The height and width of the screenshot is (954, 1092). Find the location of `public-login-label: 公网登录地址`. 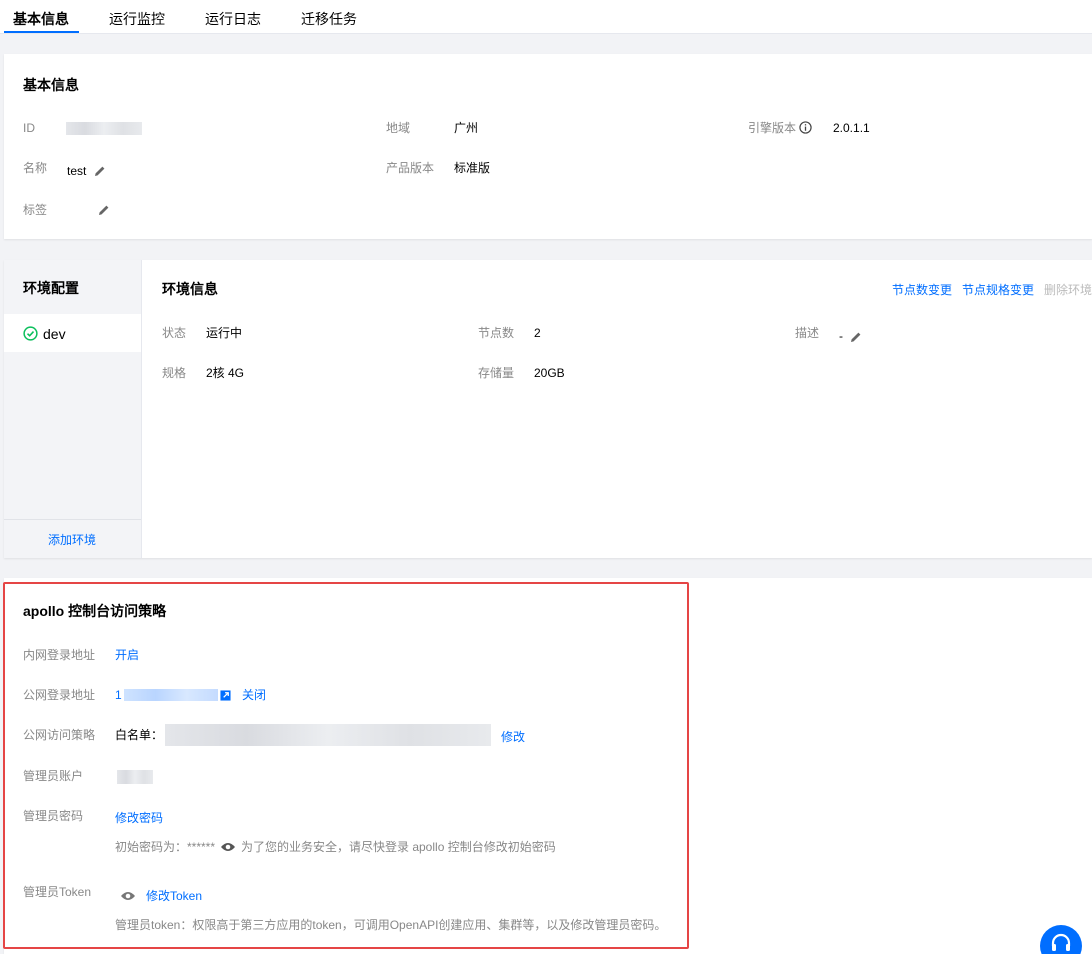

public-login-label: 公网登录地址 is located at coordinates (59, 695).